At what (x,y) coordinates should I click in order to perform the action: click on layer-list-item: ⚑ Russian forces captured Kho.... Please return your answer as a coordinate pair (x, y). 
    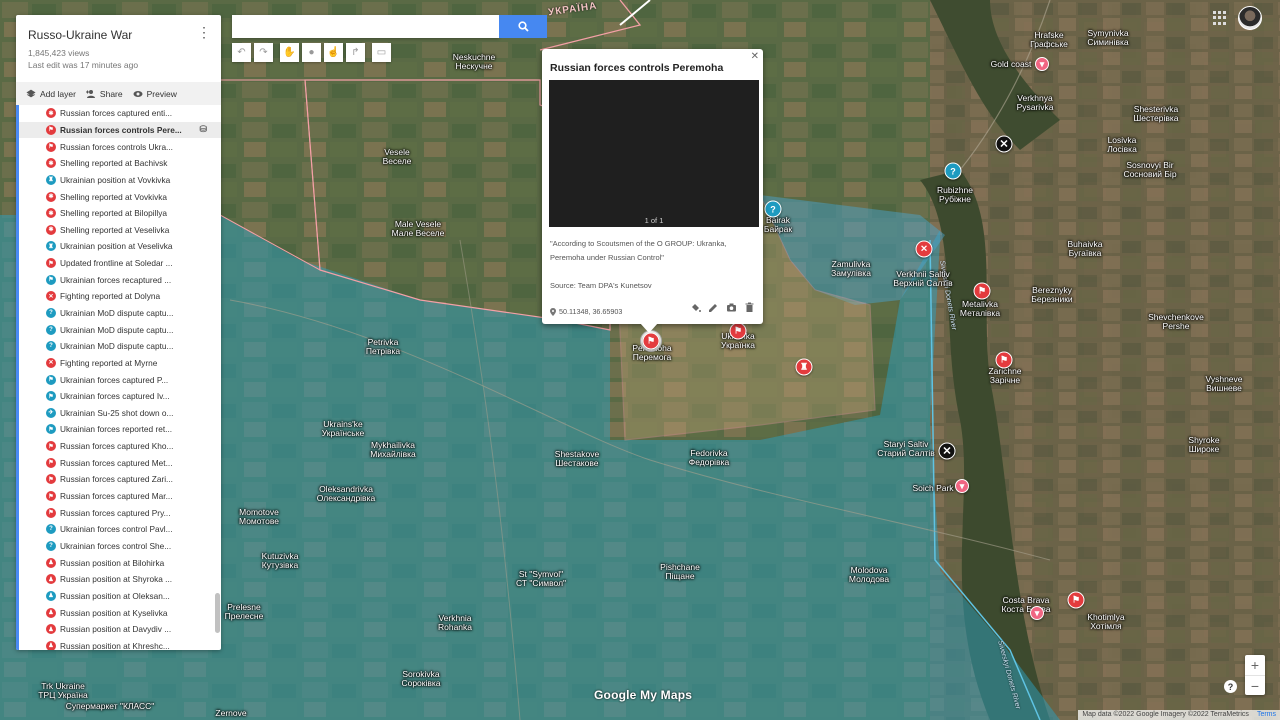
    Looking at the image, I should click on (120, 446).